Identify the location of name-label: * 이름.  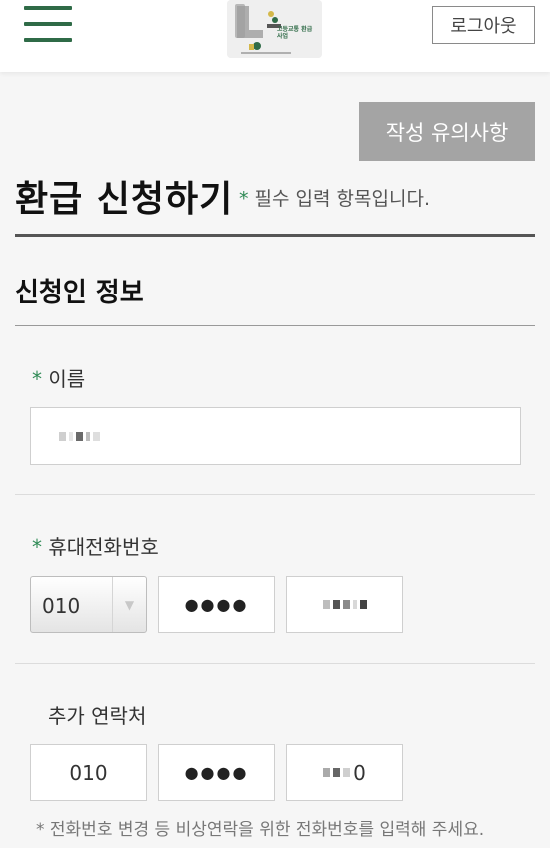
(58, 377).